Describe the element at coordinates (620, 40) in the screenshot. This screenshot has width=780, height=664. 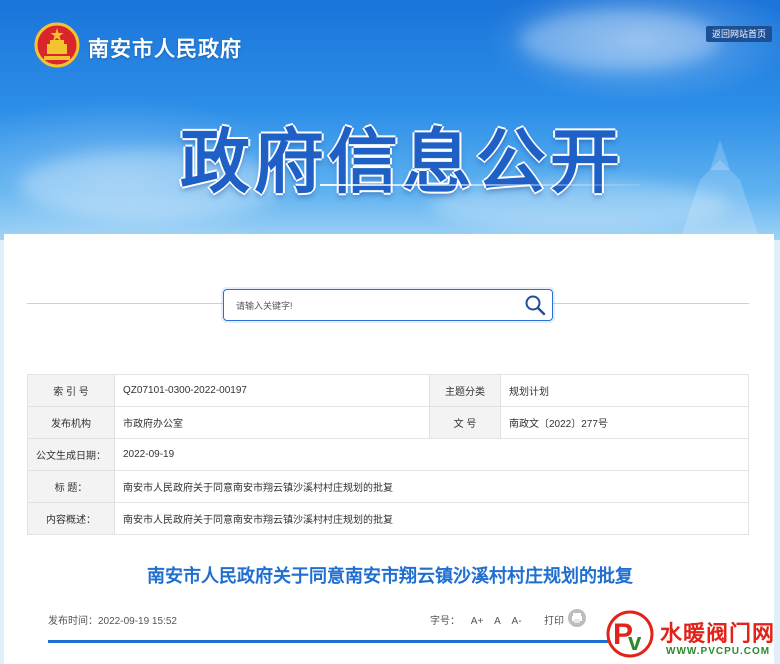
I see `cloud-decoration` at that location.